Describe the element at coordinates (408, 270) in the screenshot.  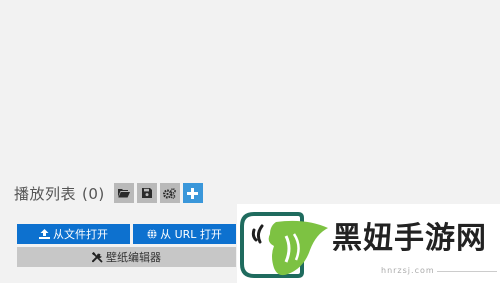
I see `watermark-url: hnrzsj.com` at that location.